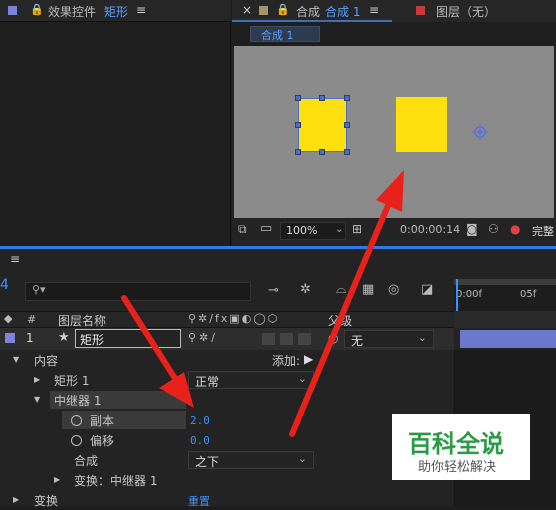 The height and width of the screenshot is (510, 556). I want to click on rectangle-group-row: ▶ 矩形 1 正常 ⌄, so click(227, 380).